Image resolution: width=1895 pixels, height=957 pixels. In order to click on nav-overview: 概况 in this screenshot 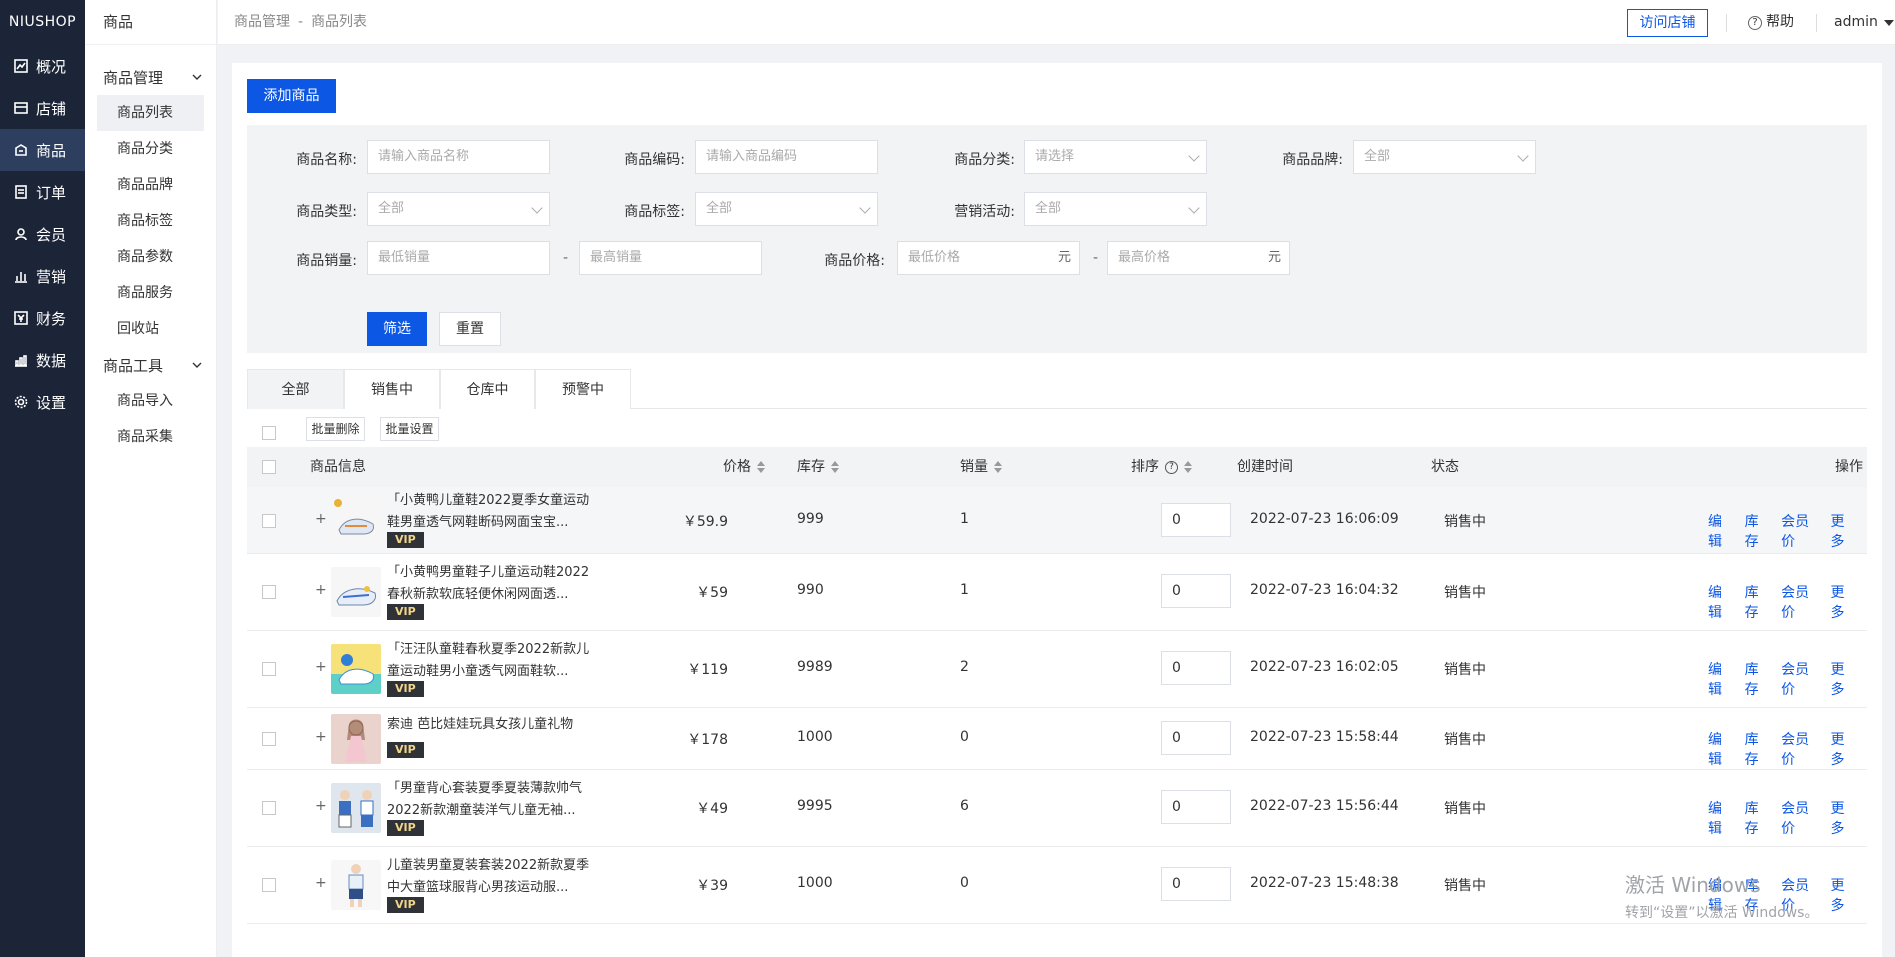, I will do `click(42, 66)`.